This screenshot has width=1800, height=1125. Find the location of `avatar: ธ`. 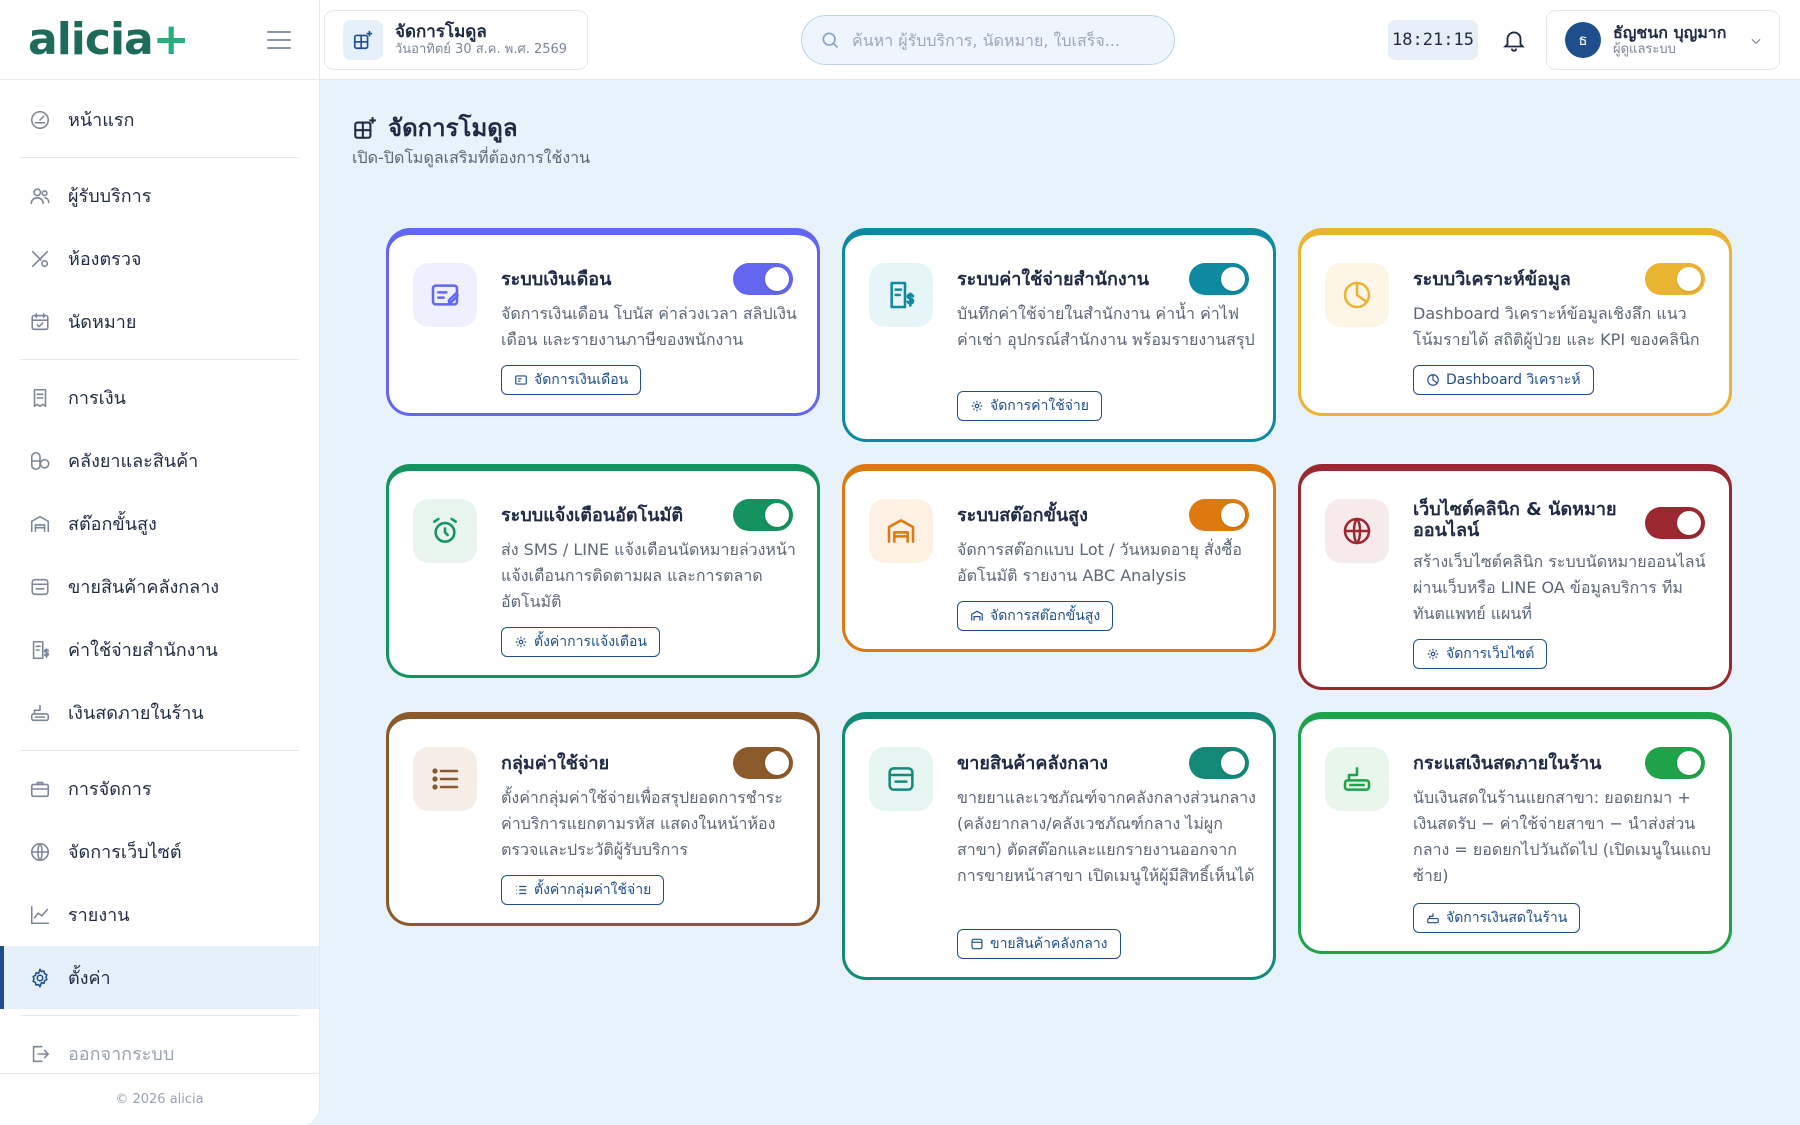

avatar: ธ is located at coordinates (1583, 40).